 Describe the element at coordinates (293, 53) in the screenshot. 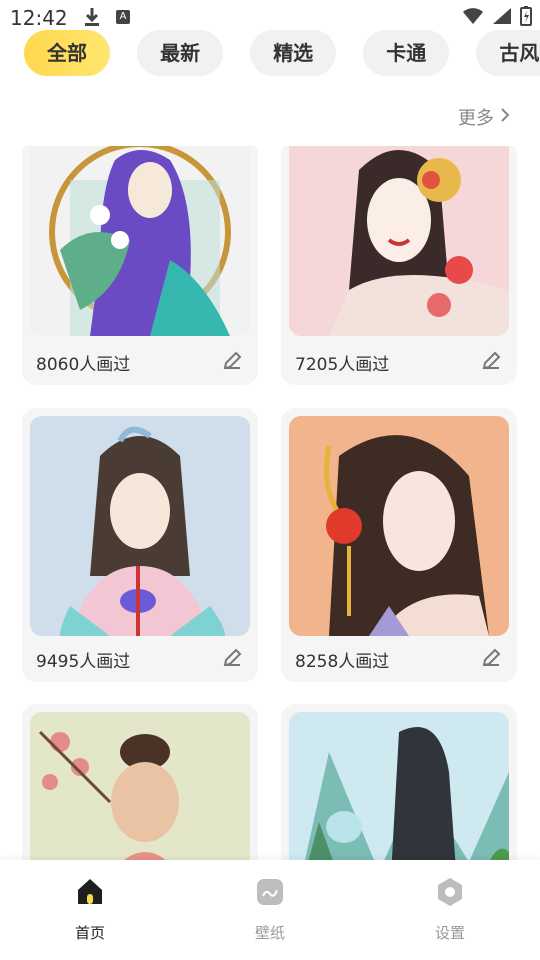

I see `chip-featured: 精选` at that location.